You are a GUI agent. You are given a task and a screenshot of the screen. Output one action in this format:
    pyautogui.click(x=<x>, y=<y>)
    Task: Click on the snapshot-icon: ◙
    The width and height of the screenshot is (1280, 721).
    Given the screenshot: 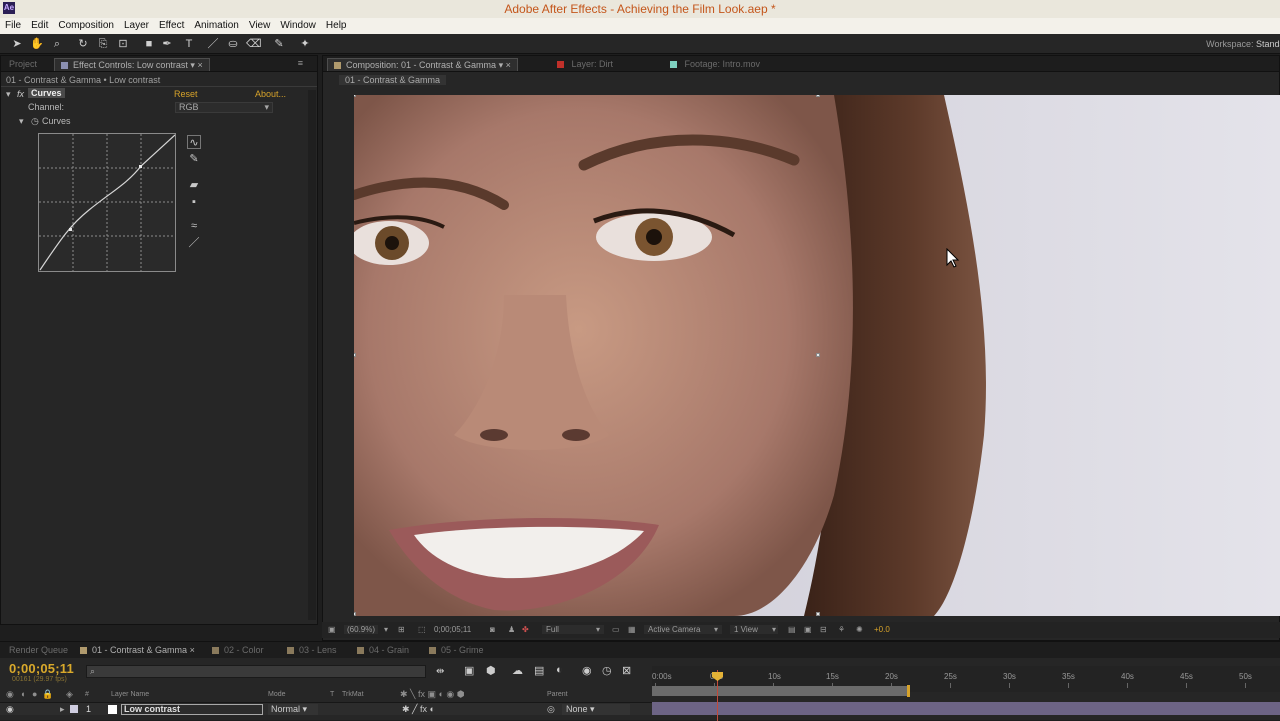 What is the action you would take?
    pyautogui.click(x=492, y=629)
    